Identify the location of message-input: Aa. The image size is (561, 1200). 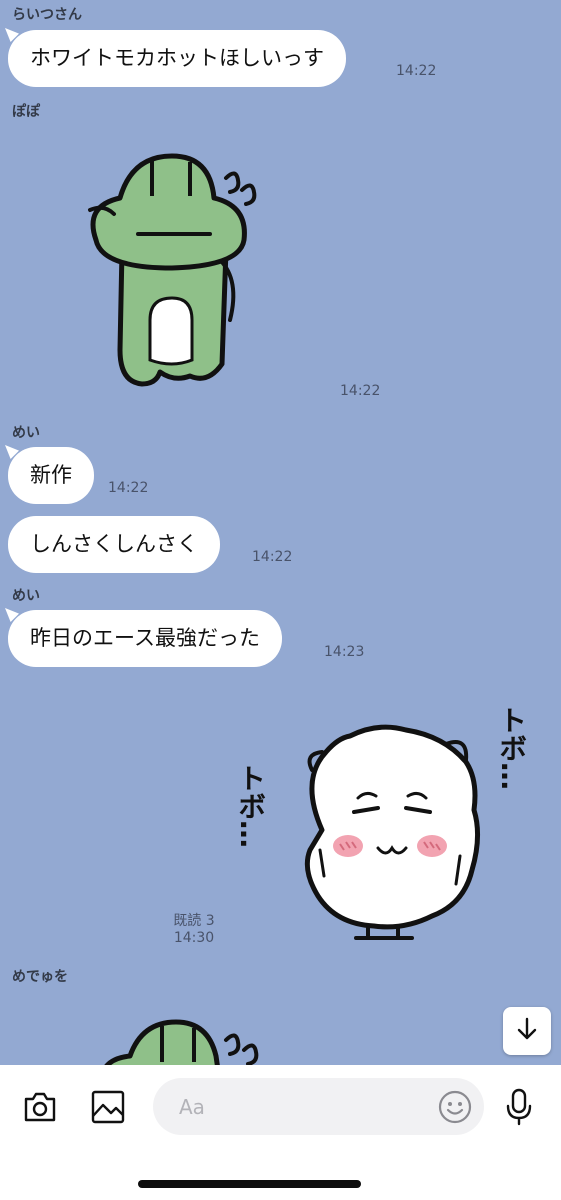
(318, 1106).